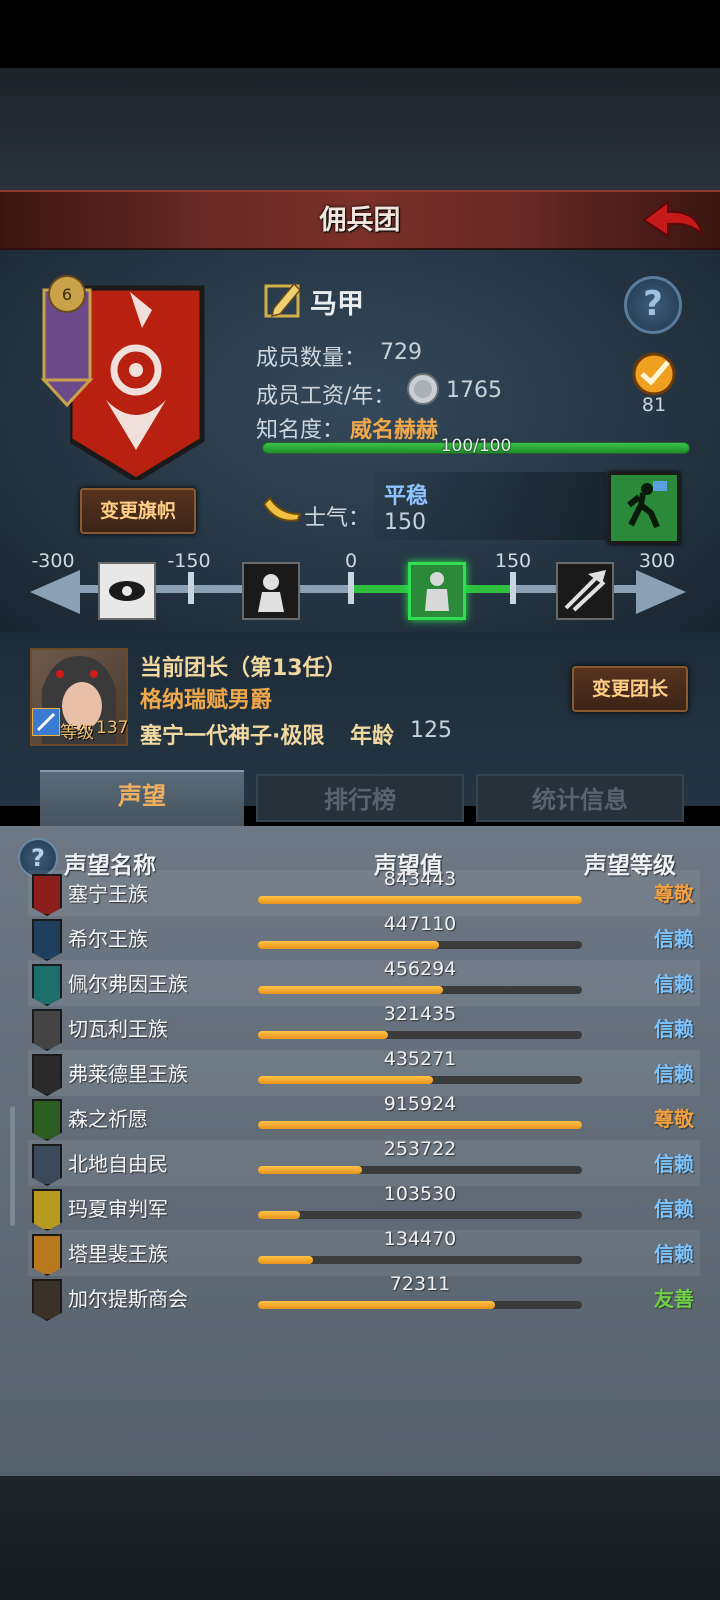 The image size is (720, 1600). I want to click on leader-title: 当前团长（第13任）, so click(243, 668).